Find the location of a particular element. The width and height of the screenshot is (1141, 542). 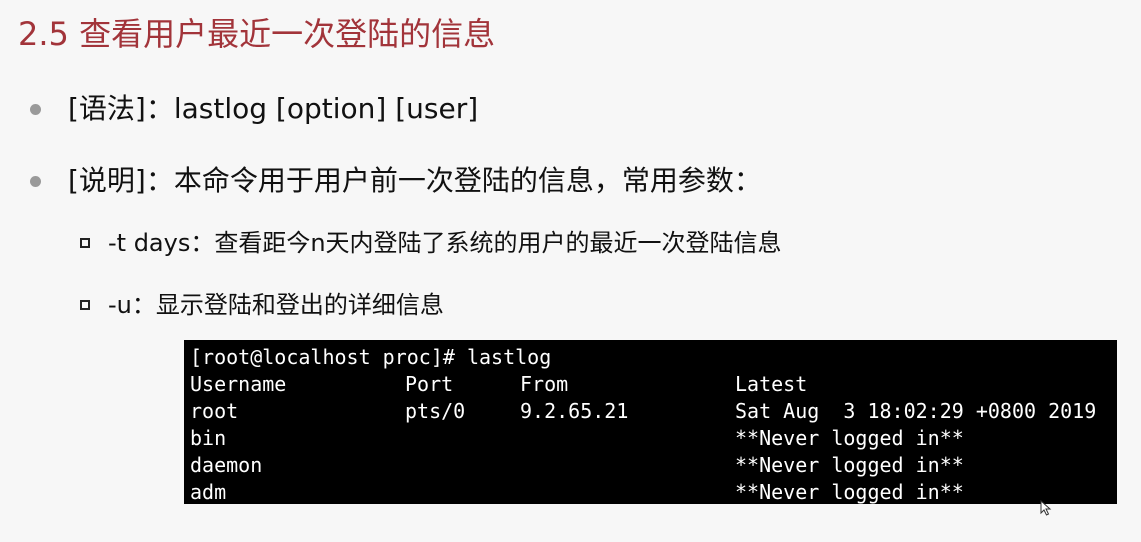

header-latest: Latest is located at coordinates (771, 384).